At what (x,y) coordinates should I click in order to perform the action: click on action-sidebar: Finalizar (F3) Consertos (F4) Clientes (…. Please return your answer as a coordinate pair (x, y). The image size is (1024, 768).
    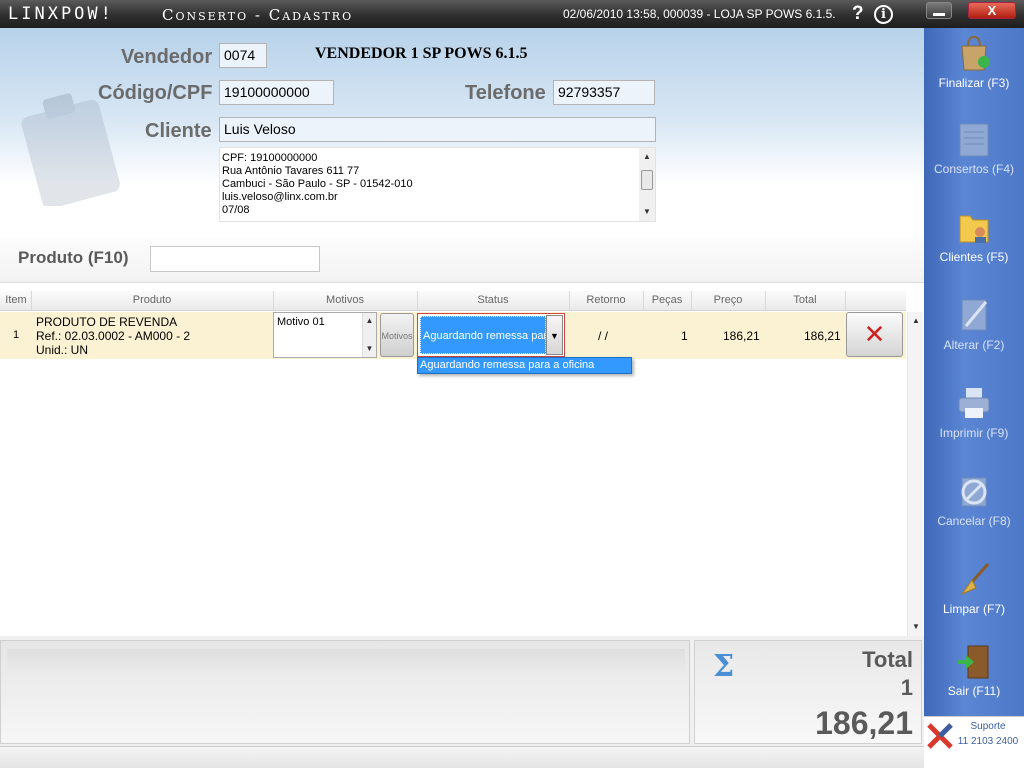
    Looking at the image, I should click on (974, 372).